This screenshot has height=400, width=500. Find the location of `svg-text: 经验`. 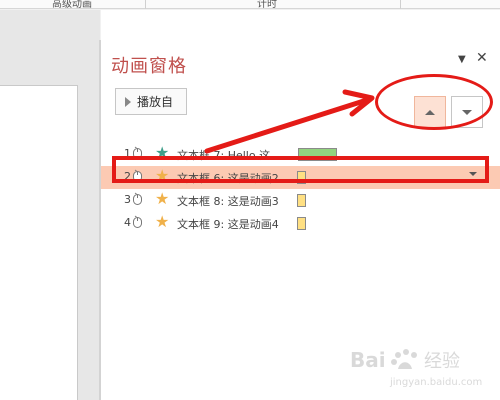

svg-text: 经验 is located at coordinates (442, 361).